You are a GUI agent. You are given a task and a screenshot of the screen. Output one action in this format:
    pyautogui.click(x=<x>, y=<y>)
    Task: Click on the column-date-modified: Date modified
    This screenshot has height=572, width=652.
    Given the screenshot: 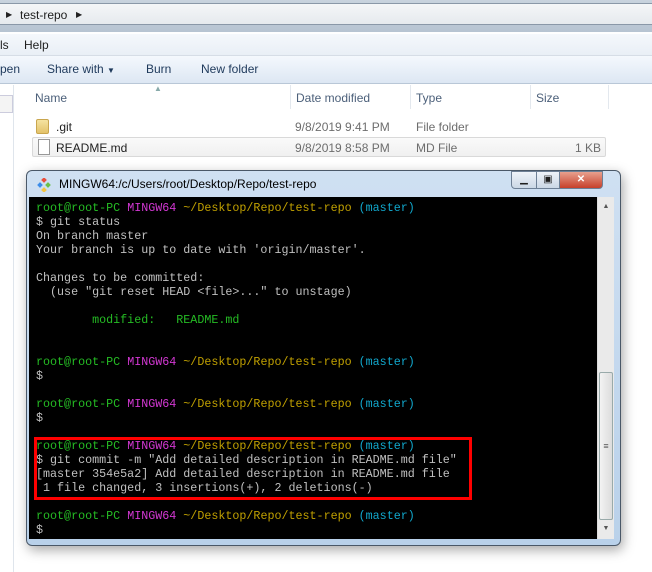 What is the action you would take?
    pyautogui.click(x=333, y=98)
    